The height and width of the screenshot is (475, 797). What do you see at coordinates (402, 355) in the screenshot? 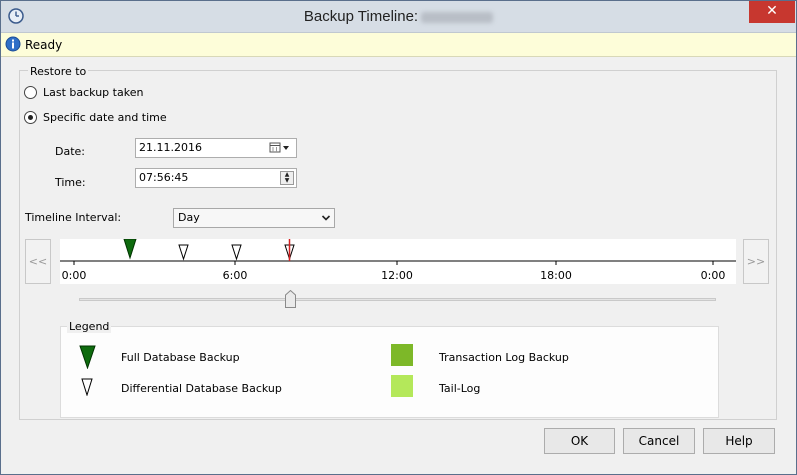
I see `transaction-log-icon` at bounding box center [402, 355].